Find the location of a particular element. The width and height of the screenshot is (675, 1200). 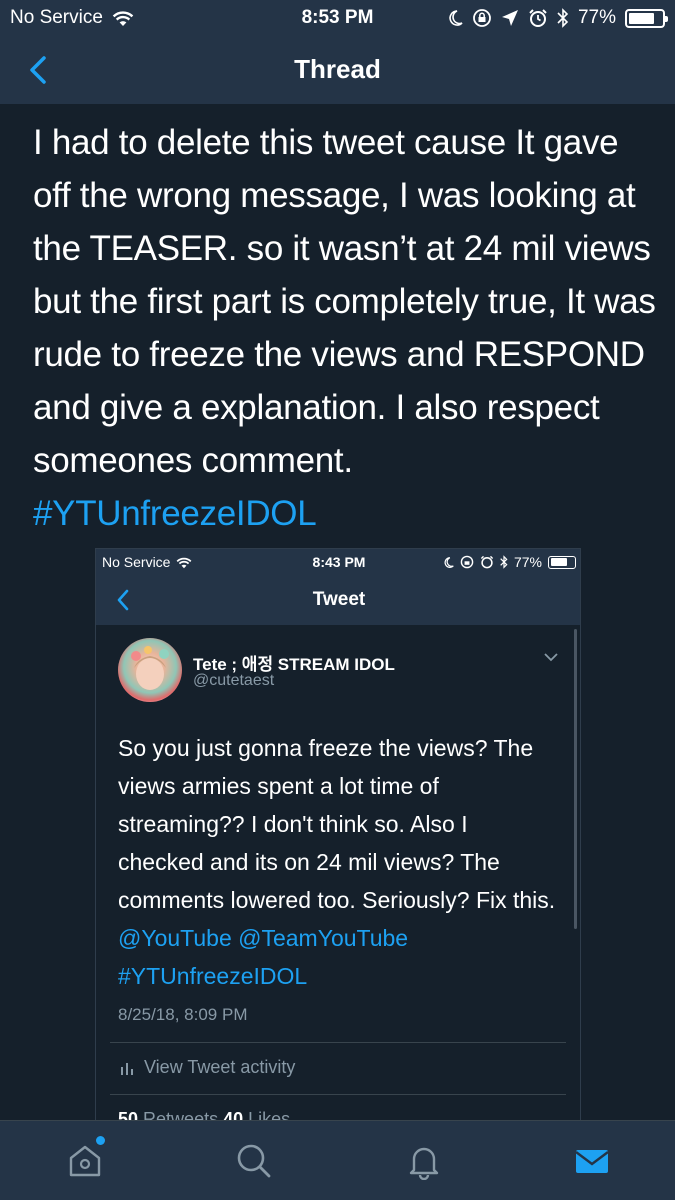

tab-notifications is located at coordinates (424, 1161).